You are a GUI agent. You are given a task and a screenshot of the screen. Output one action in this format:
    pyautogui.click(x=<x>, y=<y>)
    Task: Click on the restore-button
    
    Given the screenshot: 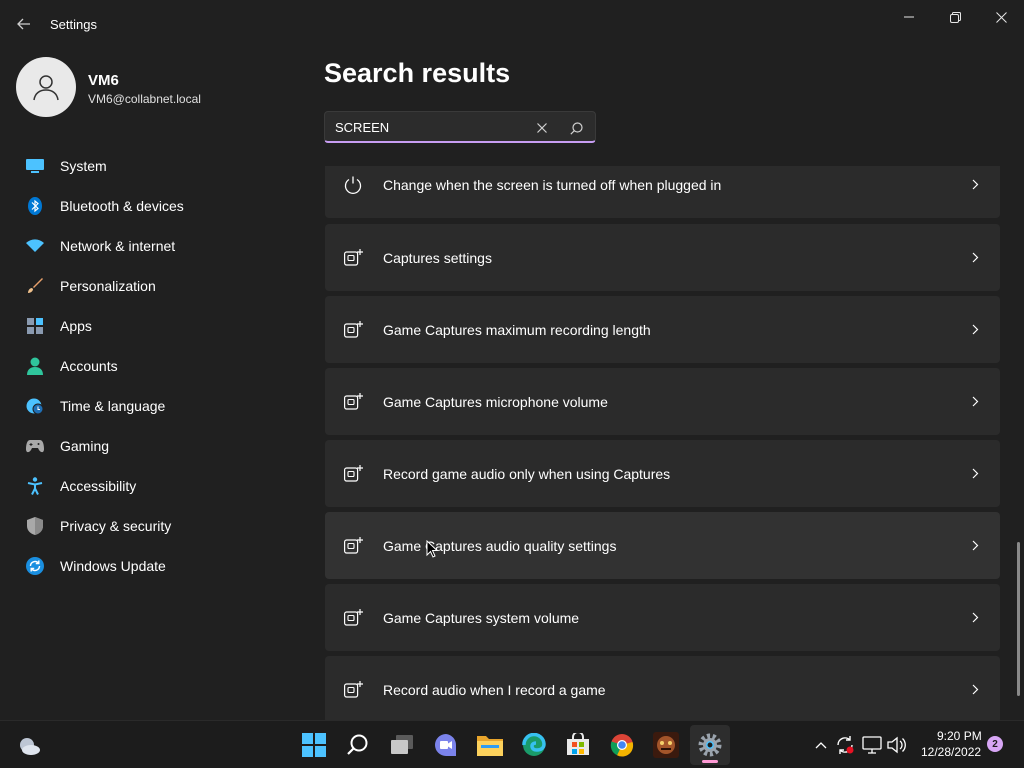 What is the action you would take?
    pyautogui.click(x=955, y=17)
    